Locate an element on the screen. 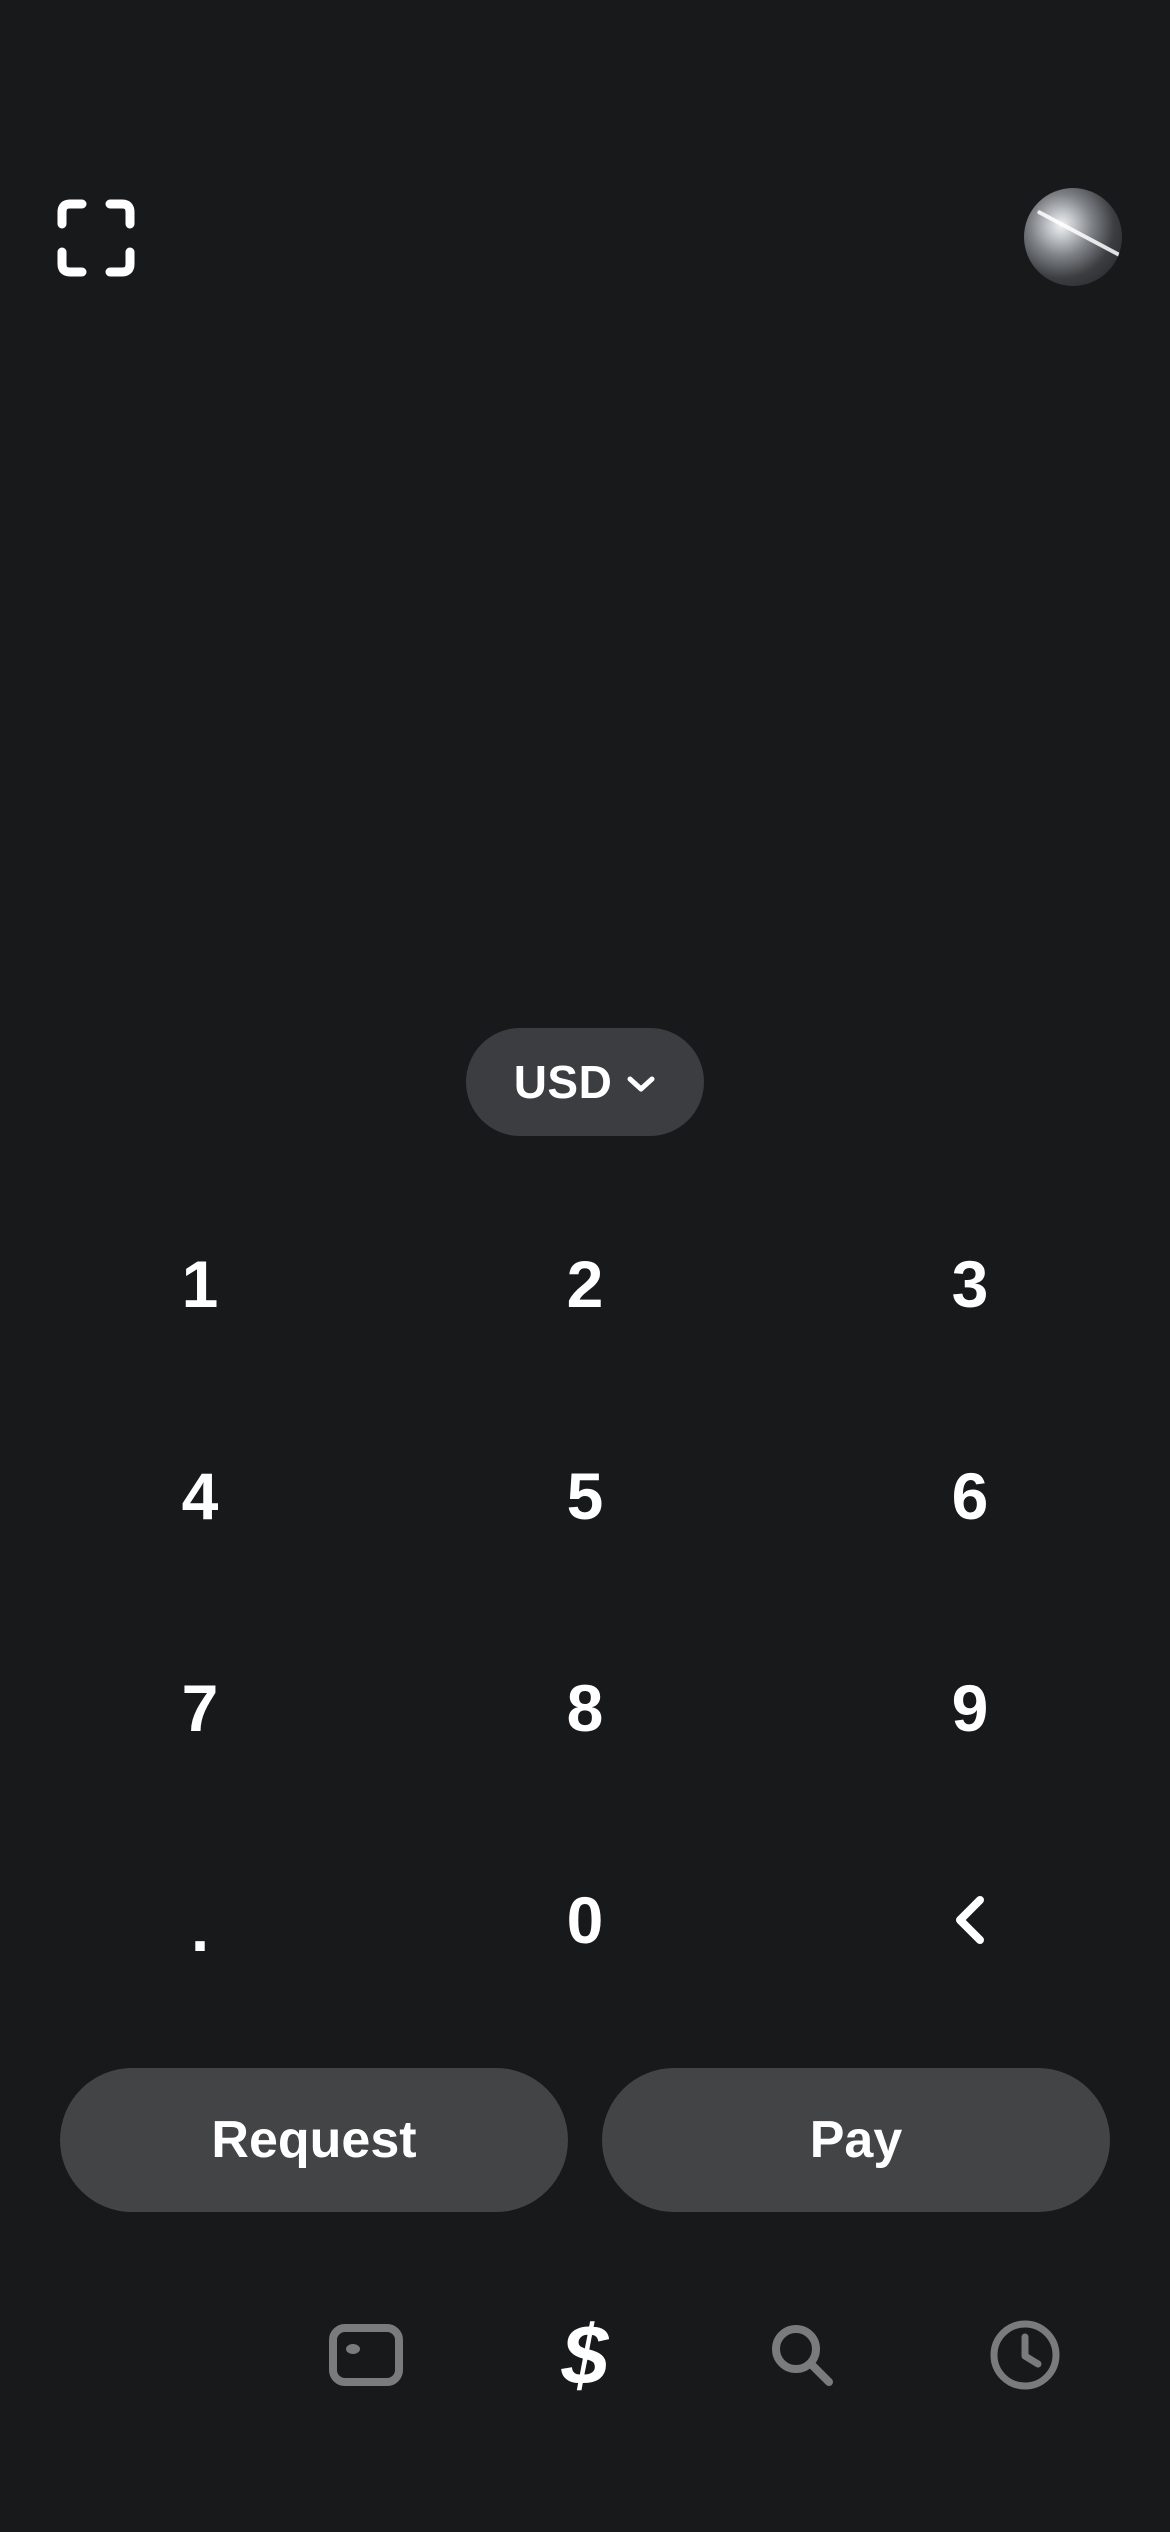 Image resolution: width=1170 pixels, height=2532 pixels. key-label: 0 is located at coordinates (585, 1920).